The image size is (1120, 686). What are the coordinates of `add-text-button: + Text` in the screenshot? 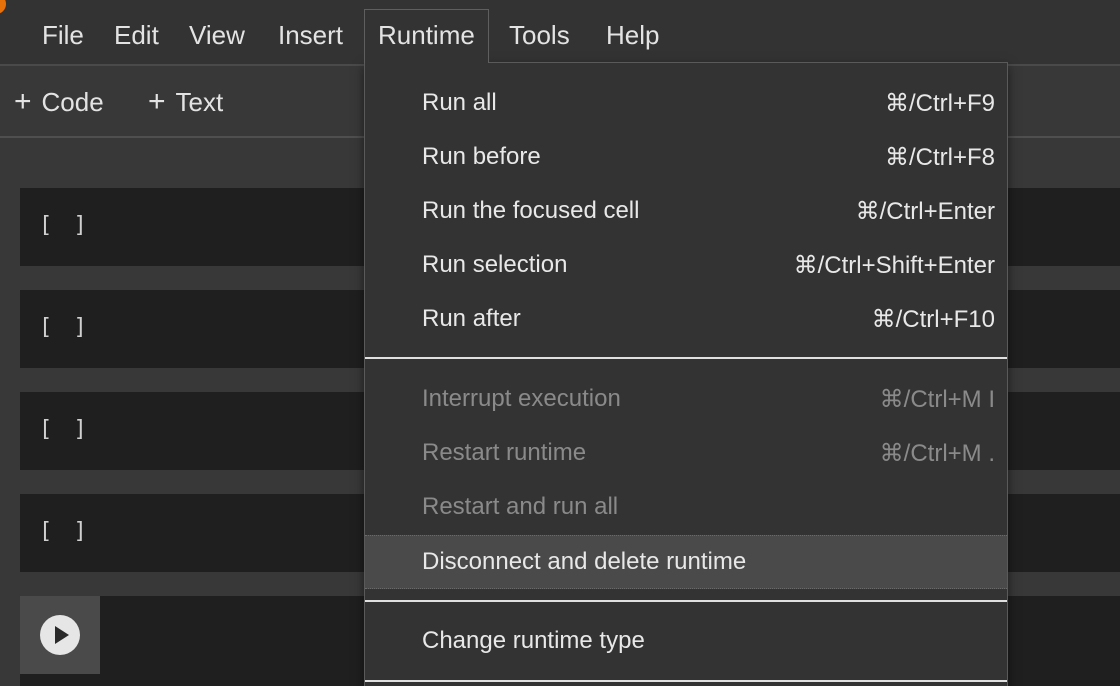 It's located at (185, 102).